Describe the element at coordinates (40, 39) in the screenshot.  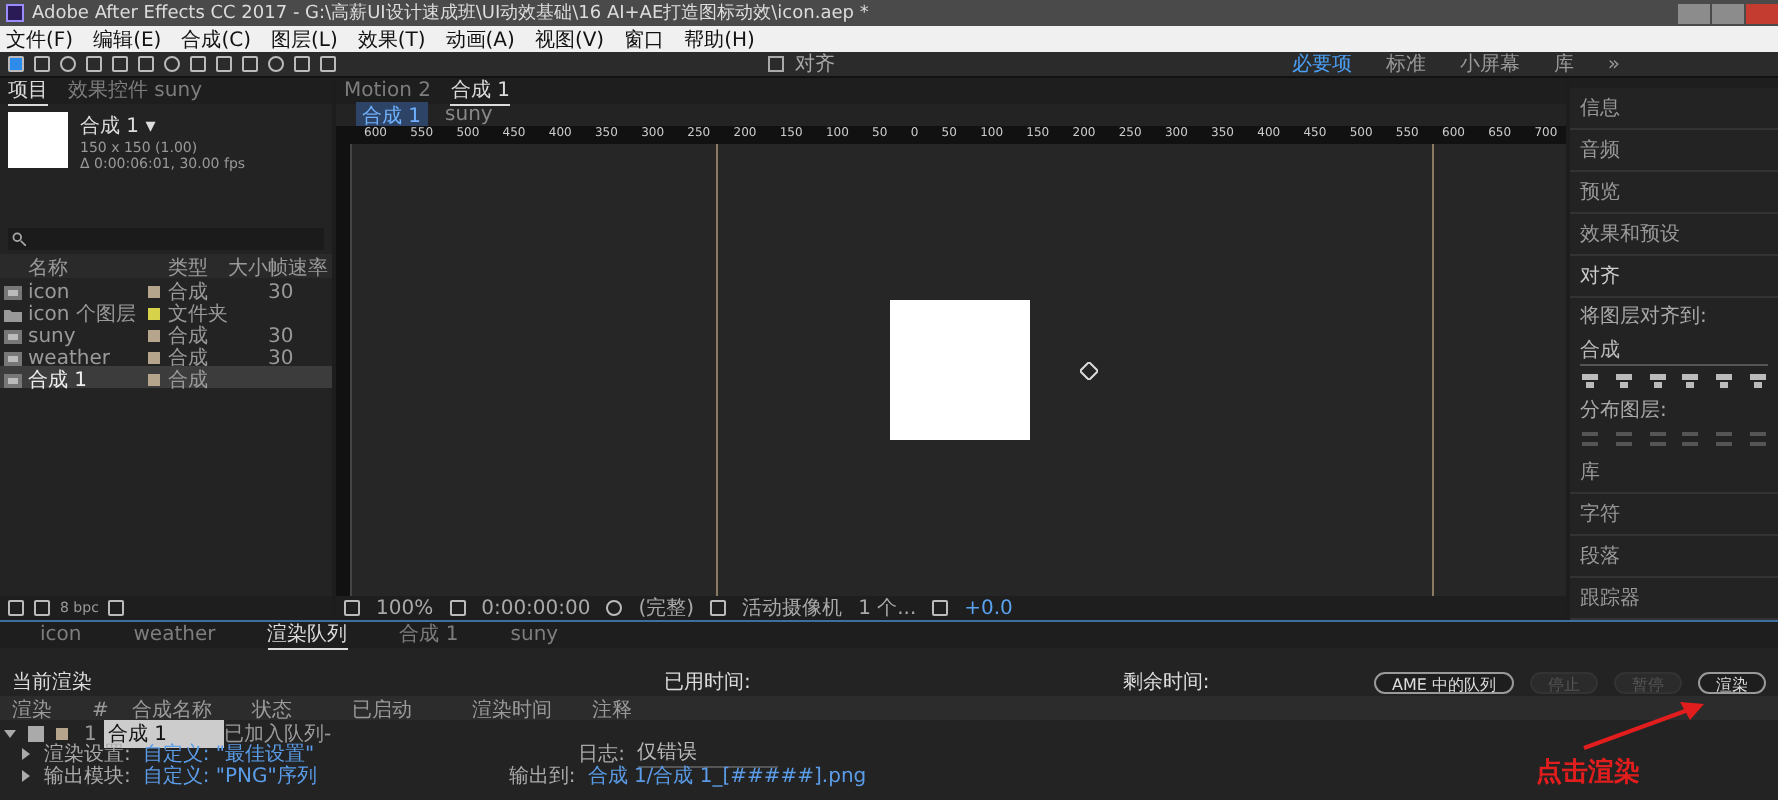
I see `menu-item: 文件(F)` at that location.